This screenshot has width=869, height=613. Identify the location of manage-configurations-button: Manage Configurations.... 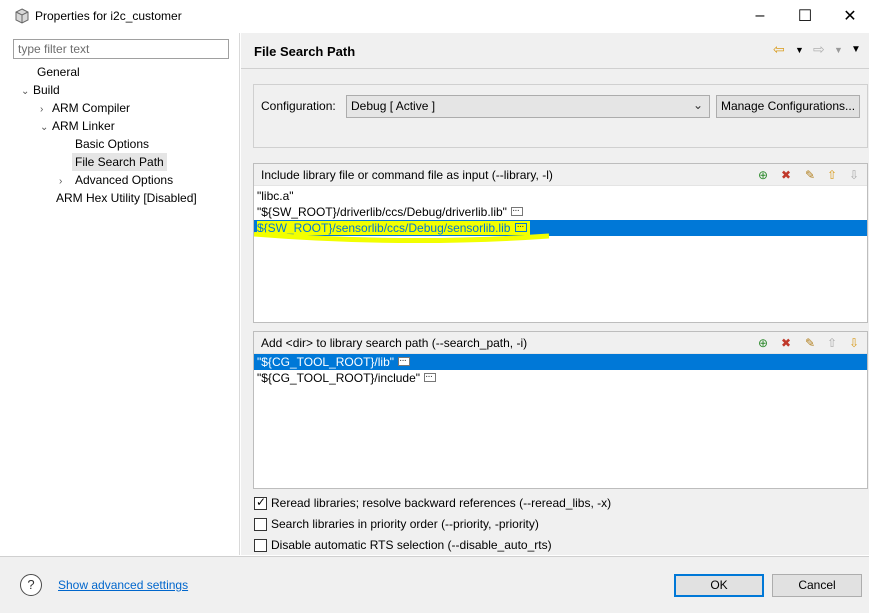
(788, 106).